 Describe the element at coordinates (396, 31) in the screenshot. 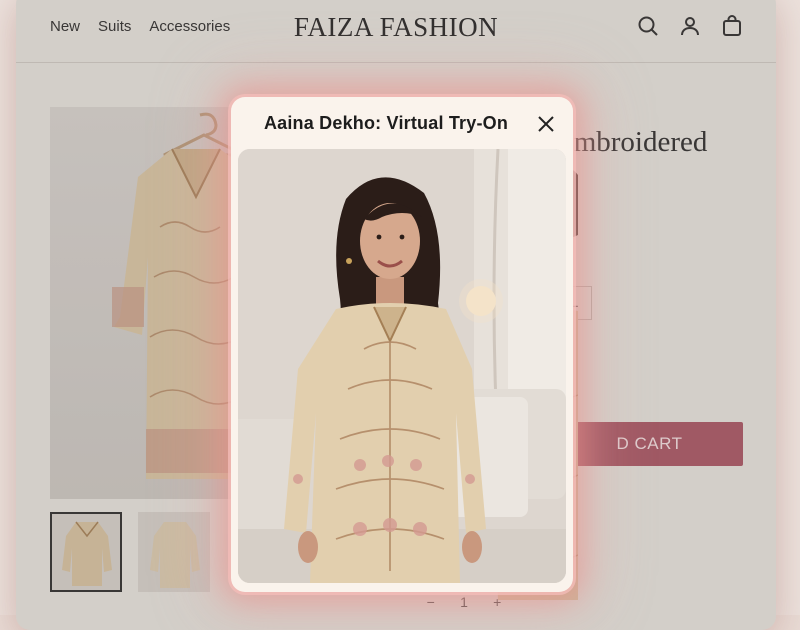

I see `site-header: New Suits Accessories FAIZA FASHION` at that location.